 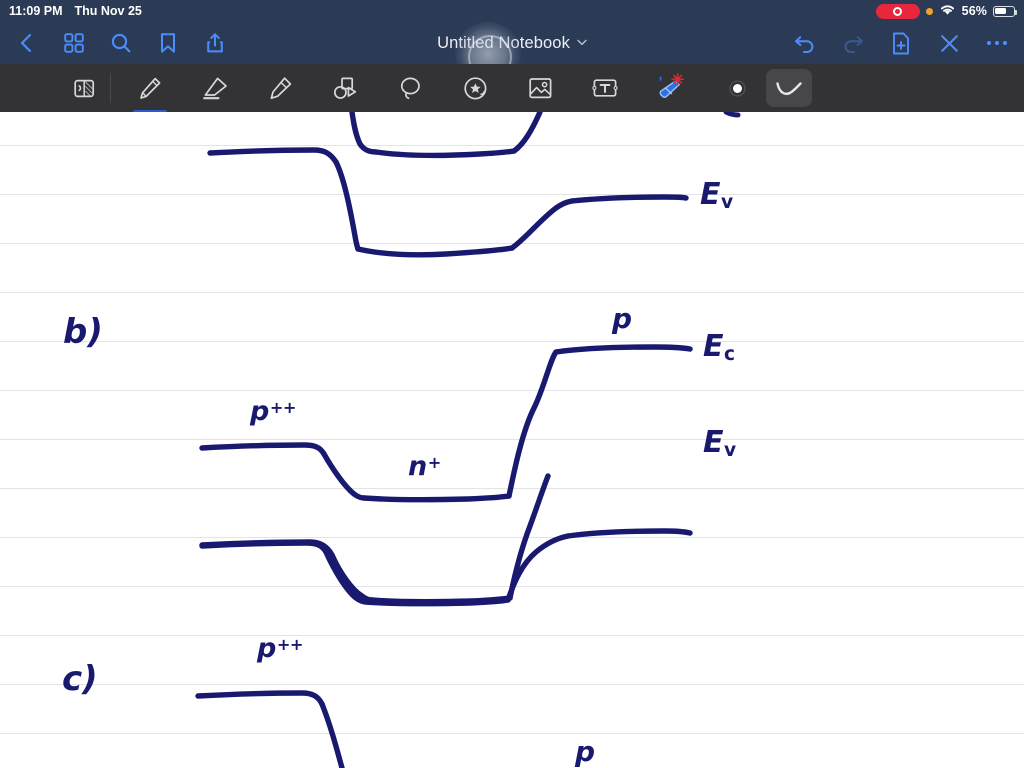 I want to click on nav-left-group, so click(x=121, y=43).